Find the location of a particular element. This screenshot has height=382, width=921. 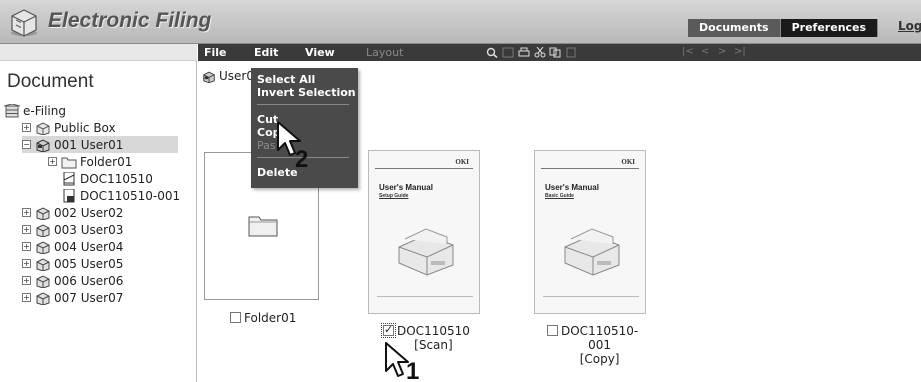

paste-icon is located at coordinates (571, 52).